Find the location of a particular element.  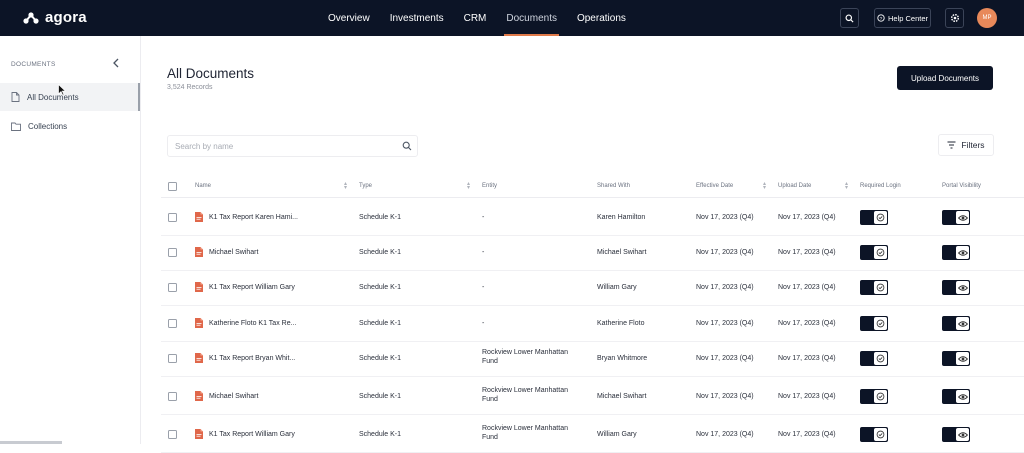

help-center-button: ? Help Center is located at coordinates (902, 18).